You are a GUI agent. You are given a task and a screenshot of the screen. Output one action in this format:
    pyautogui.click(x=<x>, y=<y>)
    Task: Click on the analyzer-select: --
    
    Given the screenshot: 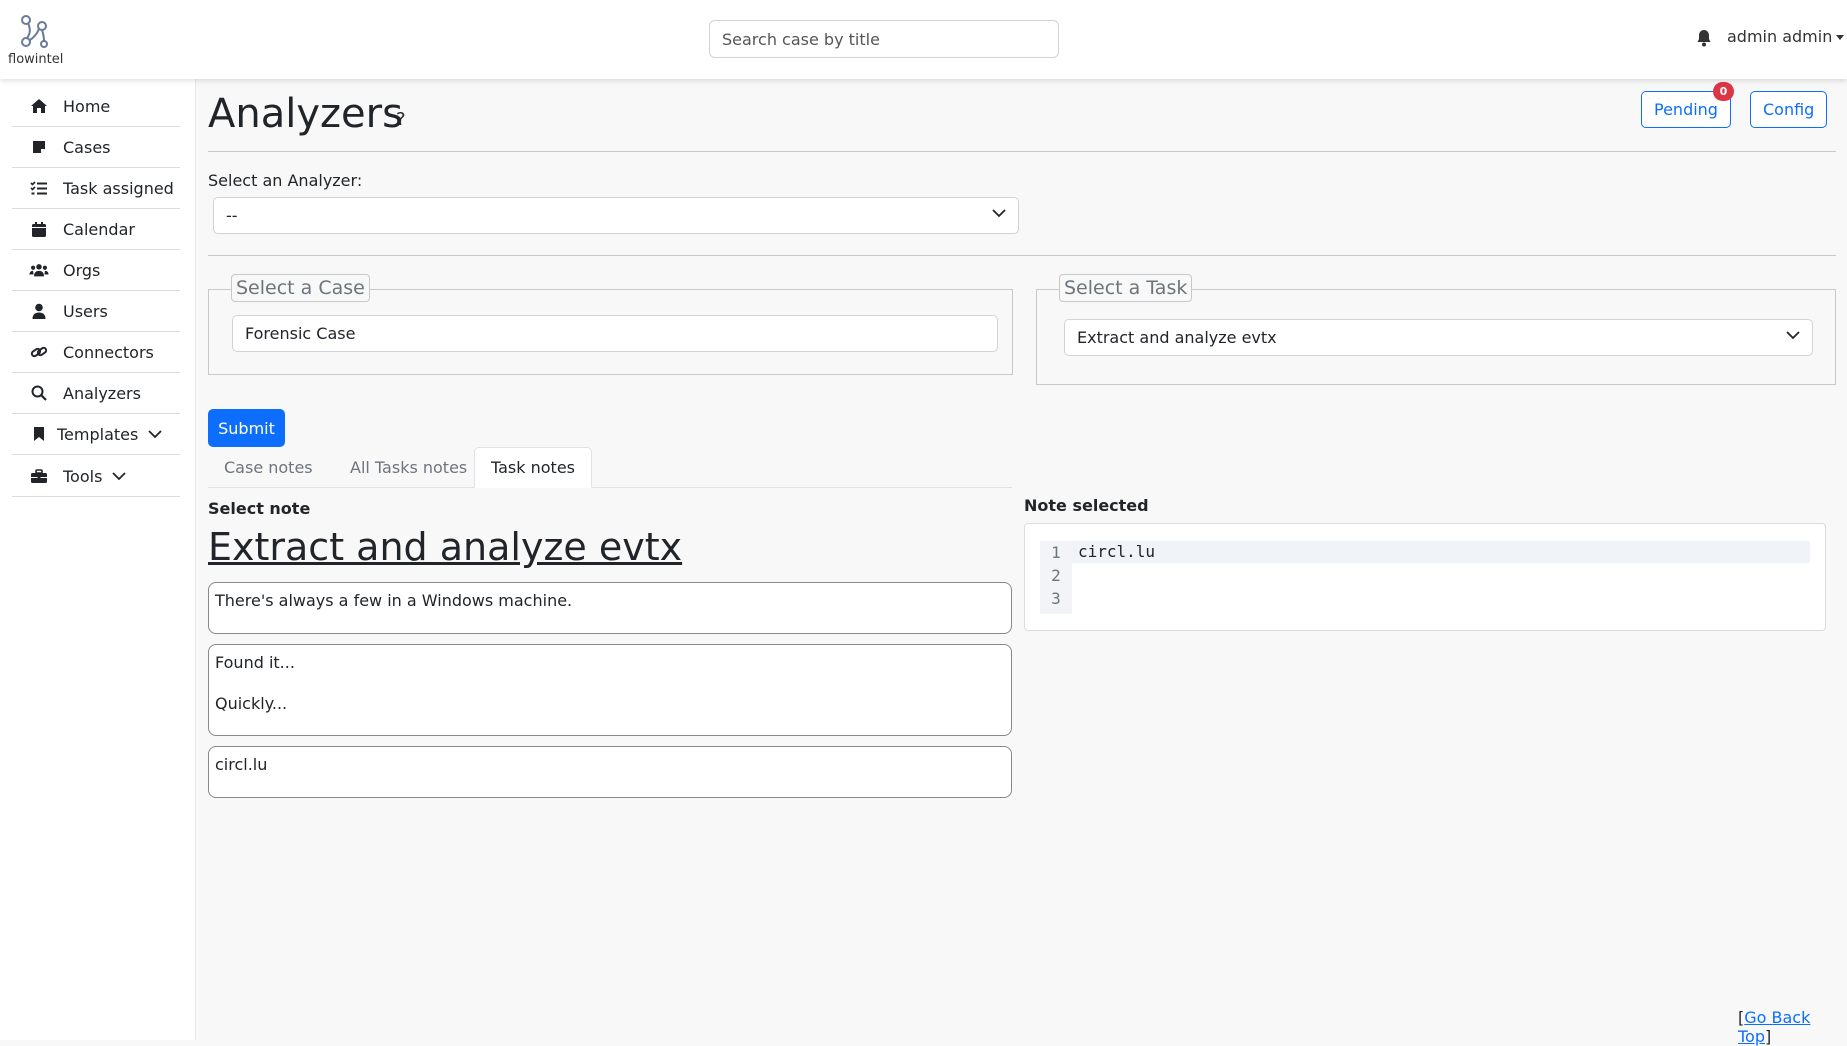 What is the action you would take?
    pyautogui.click(x=616, y=215)
    